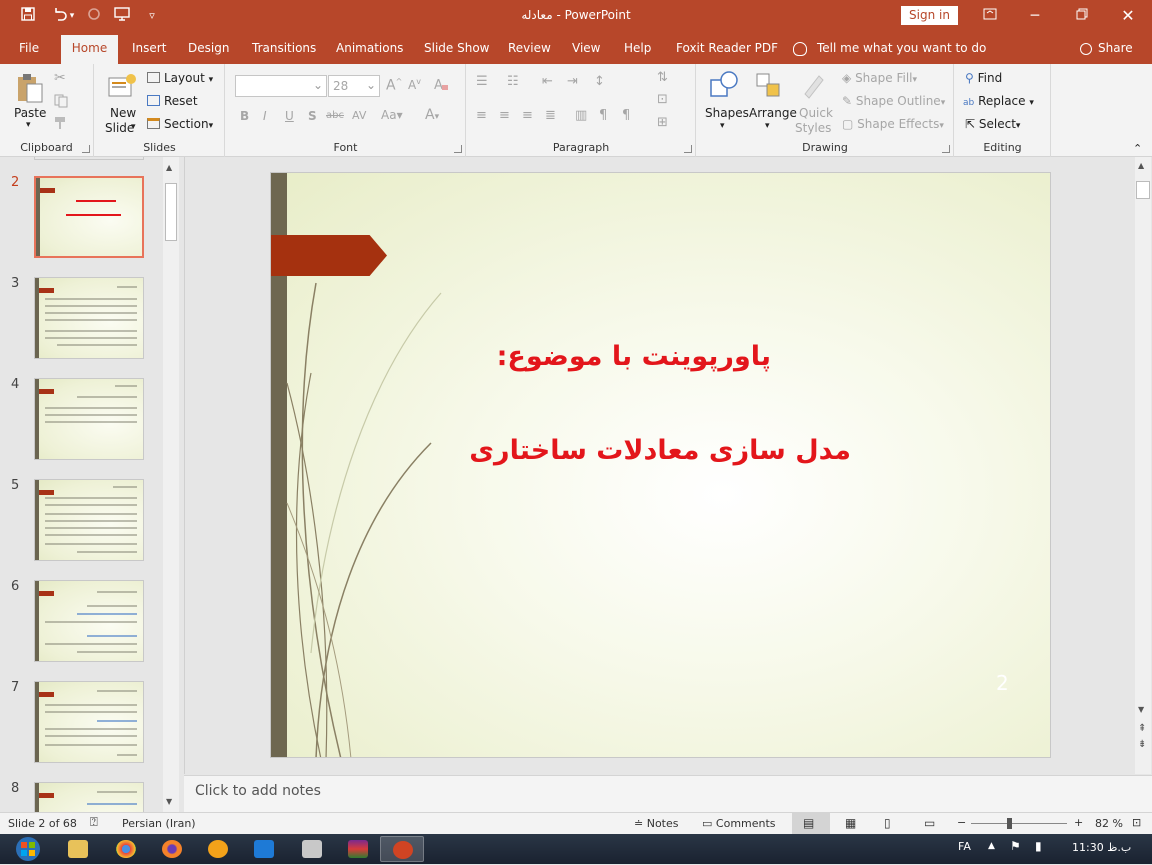 This screenshot has width=1152, height=865. What do you see at coordinates (78, 849) in the screenshot?
I see `taskbar-file-explorer` at bounding box center [78, 849].